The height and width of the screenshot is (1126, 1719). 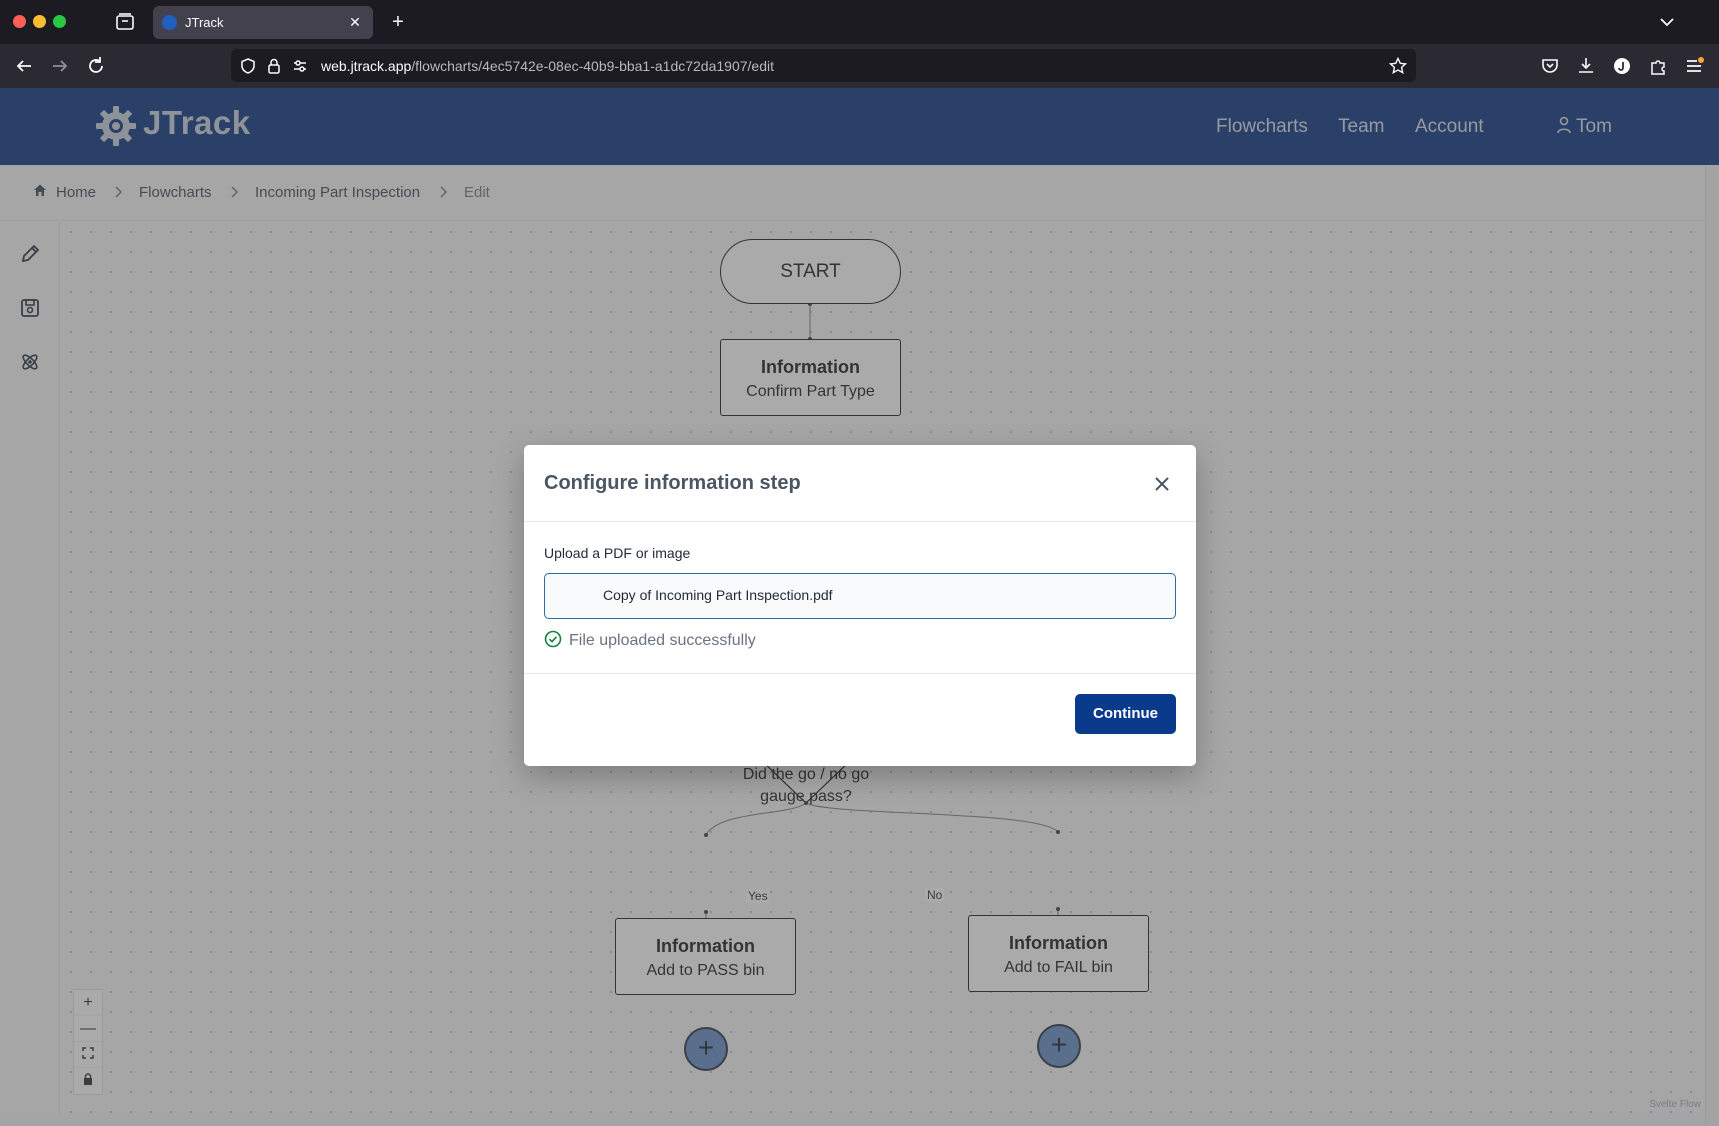 What do you see at coordinates (355, 22) in the screenshot?
I see `tab-close-icon: ✕` at bounding box center [355, 22].